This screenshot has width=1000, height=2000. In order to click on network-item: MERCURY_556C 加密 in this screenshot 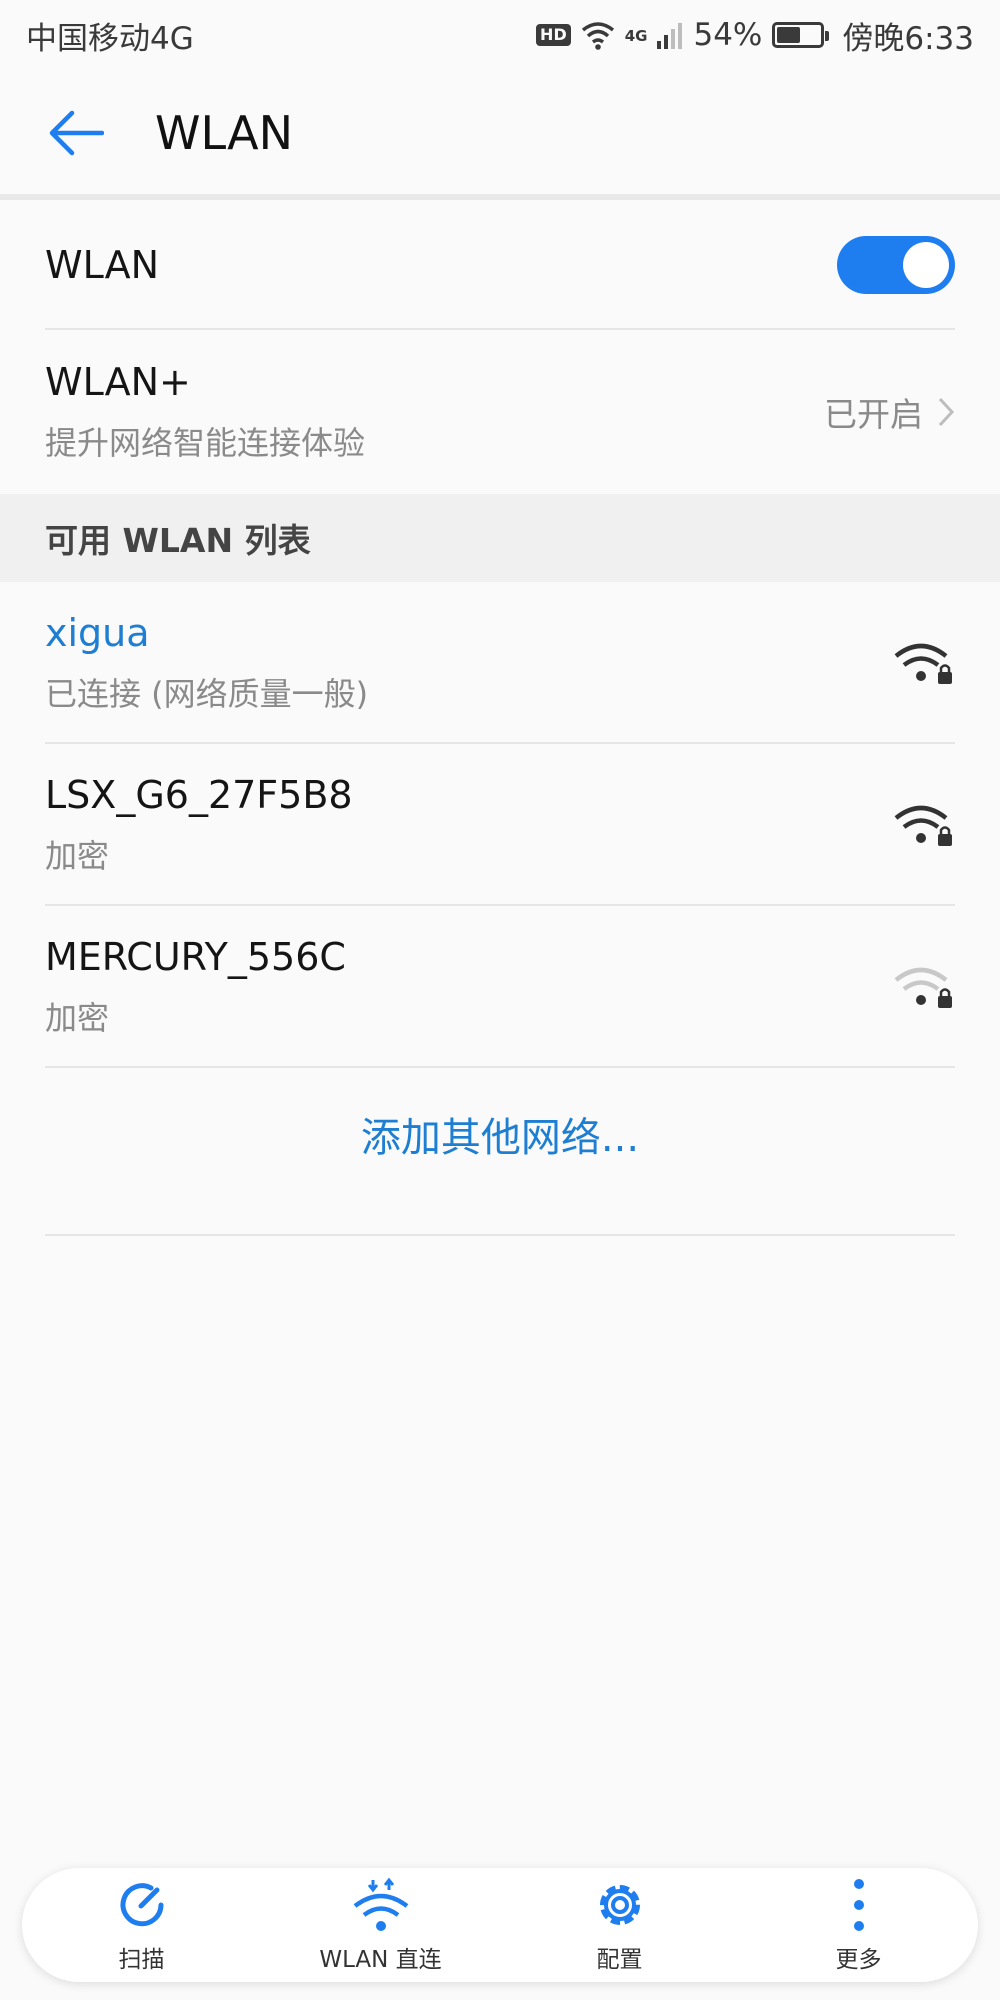, I will do `click(500, 987)`.